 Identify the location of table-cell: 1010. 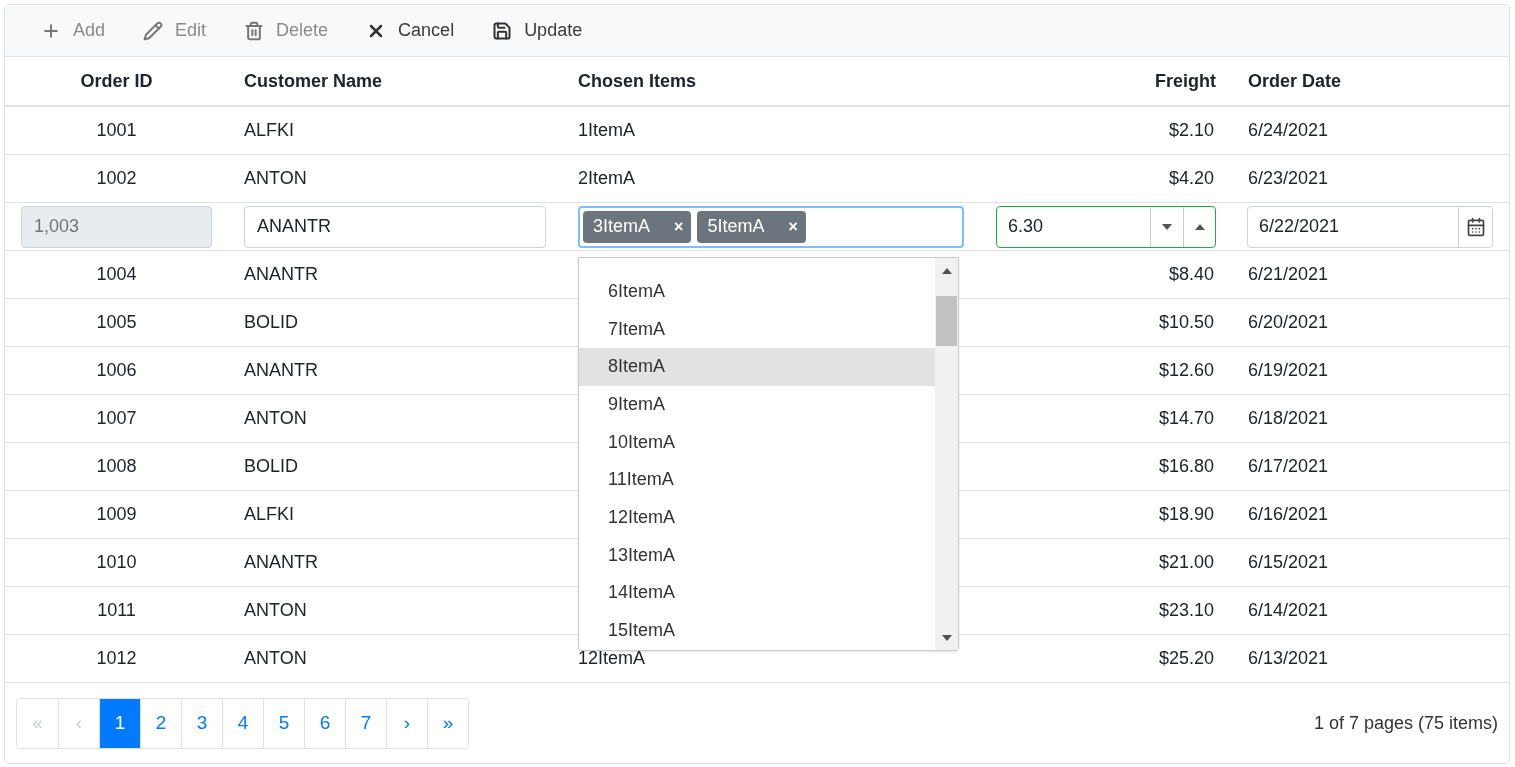
(116, 562).